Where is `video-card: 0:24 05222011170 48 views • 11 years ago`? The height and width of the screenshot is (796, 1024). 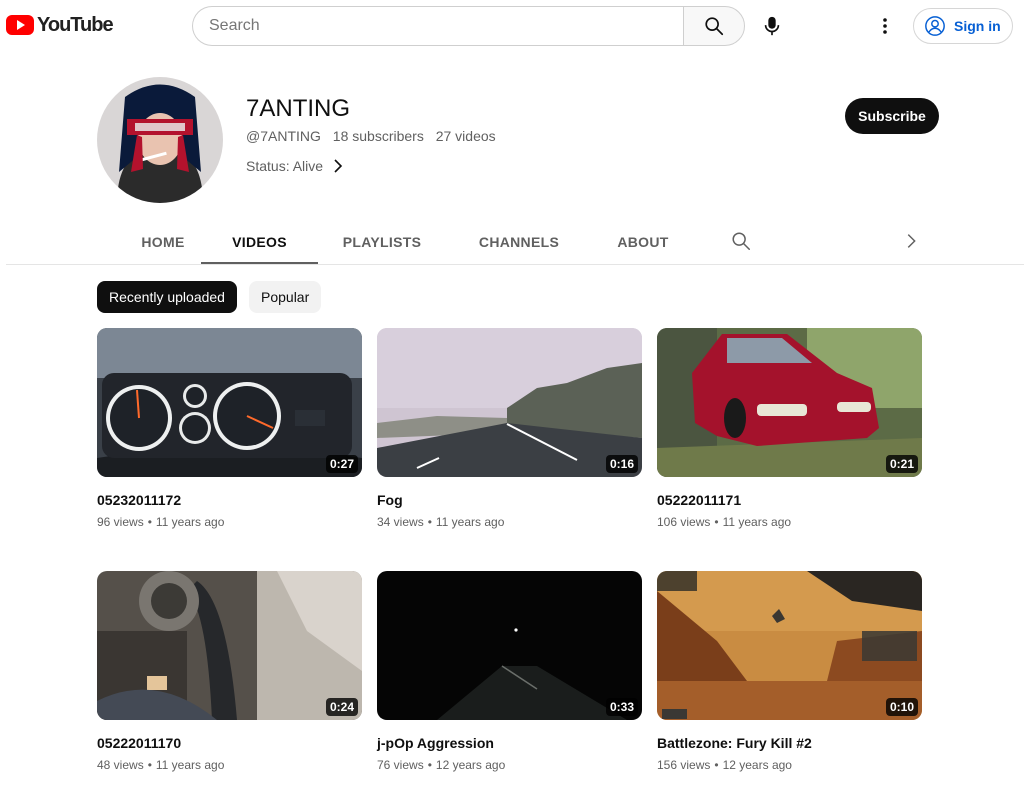
video-card: 0:24 05222011170 48 views • 11 years ago is located at coordinates (229, 671).